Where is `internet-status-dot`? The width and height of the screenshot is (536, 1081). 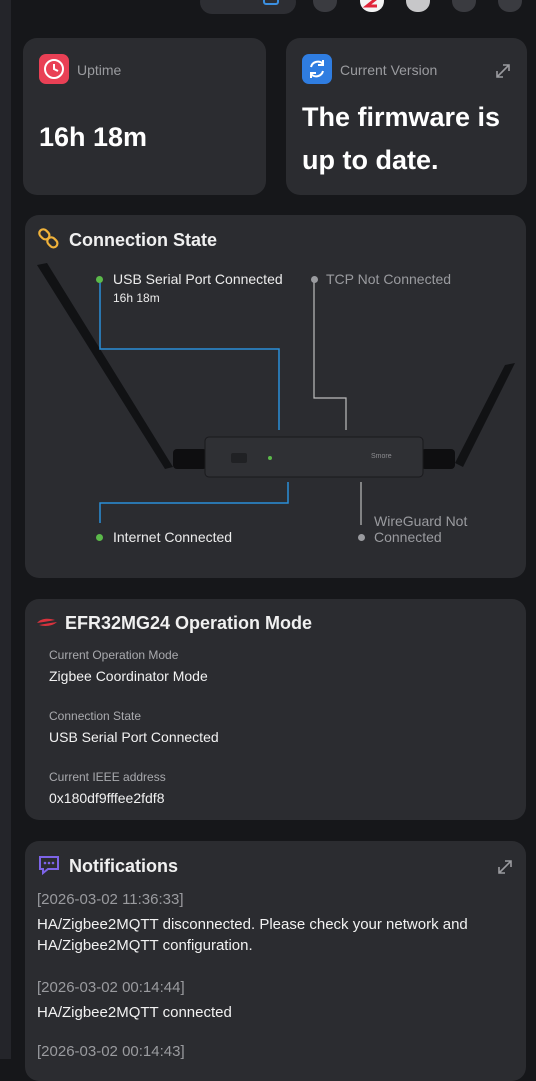
internet-status-dot is located at coordinates (99, 537).